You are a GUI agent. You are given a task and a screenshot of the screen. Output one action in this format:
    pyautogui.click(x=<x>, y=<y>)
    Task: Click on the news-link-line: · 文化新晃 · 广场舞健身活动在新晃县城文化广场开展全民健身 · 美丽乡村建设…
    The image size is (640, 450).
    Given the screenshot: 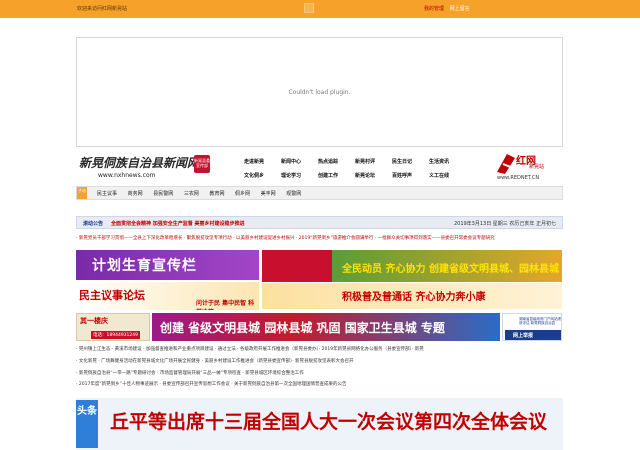 What is the action you would take?
    pyautogui.click(x=319, y=362)
    